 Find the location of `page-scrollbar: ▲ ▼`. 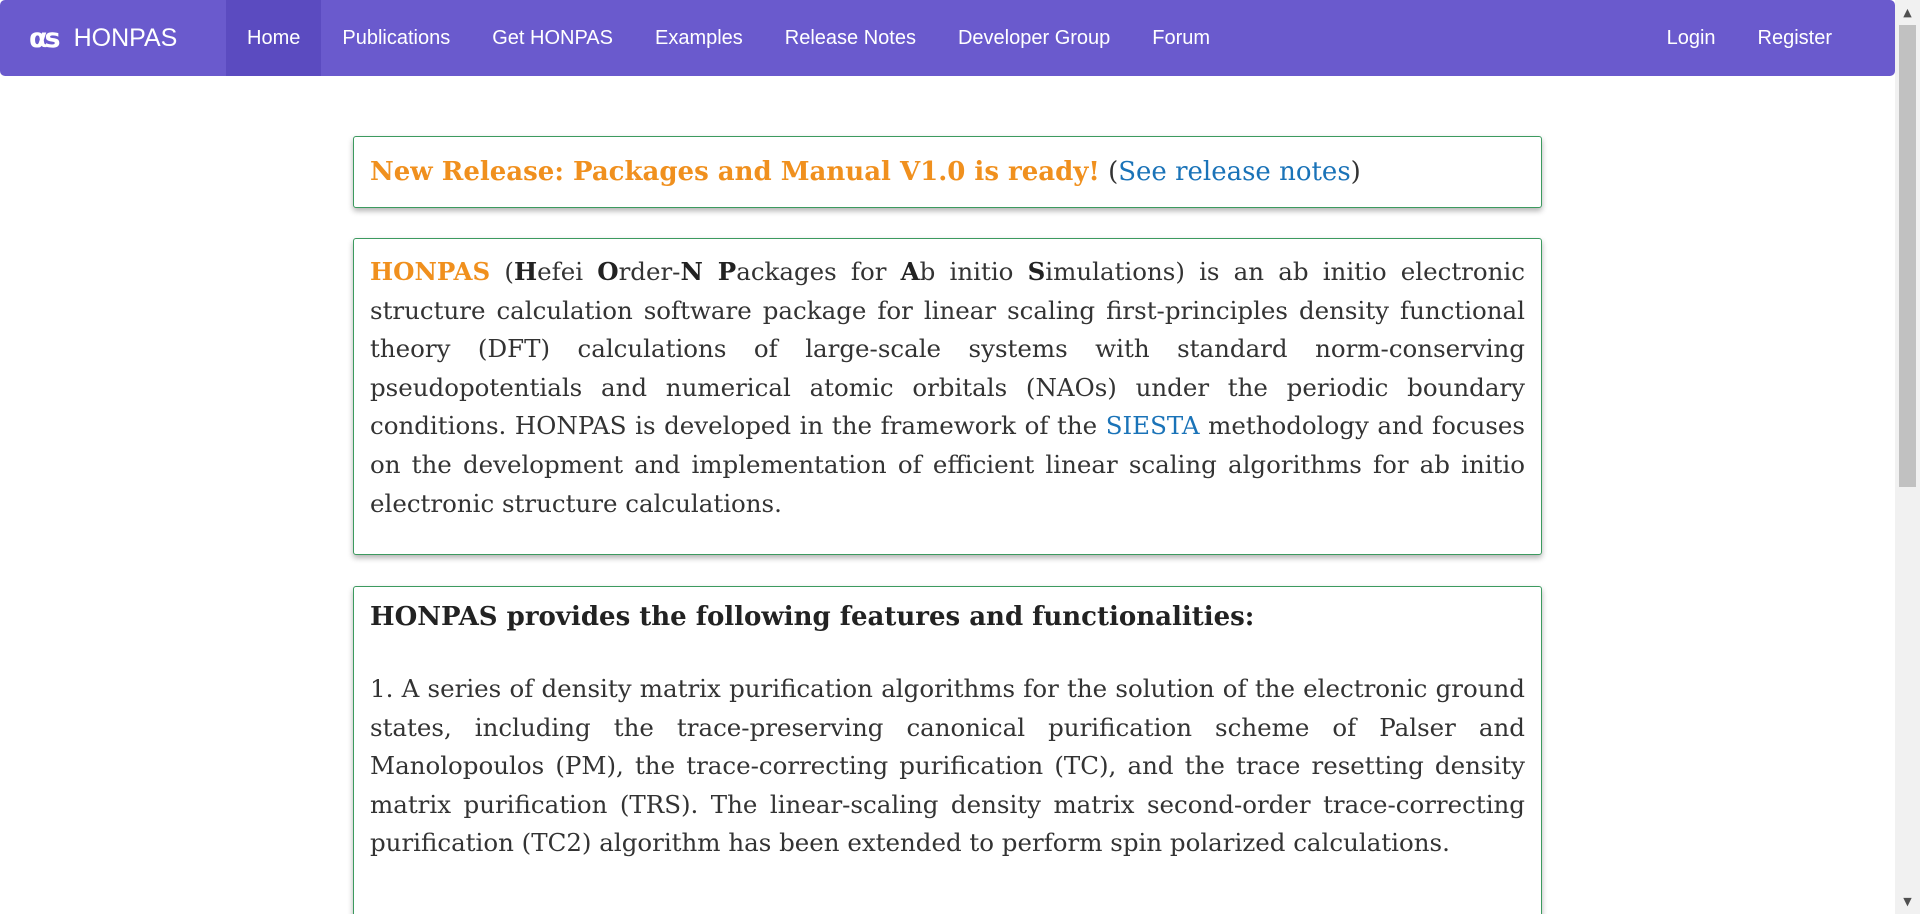

page-scrollbar: ▲ ▼ is located at coordinates (1907, 457).